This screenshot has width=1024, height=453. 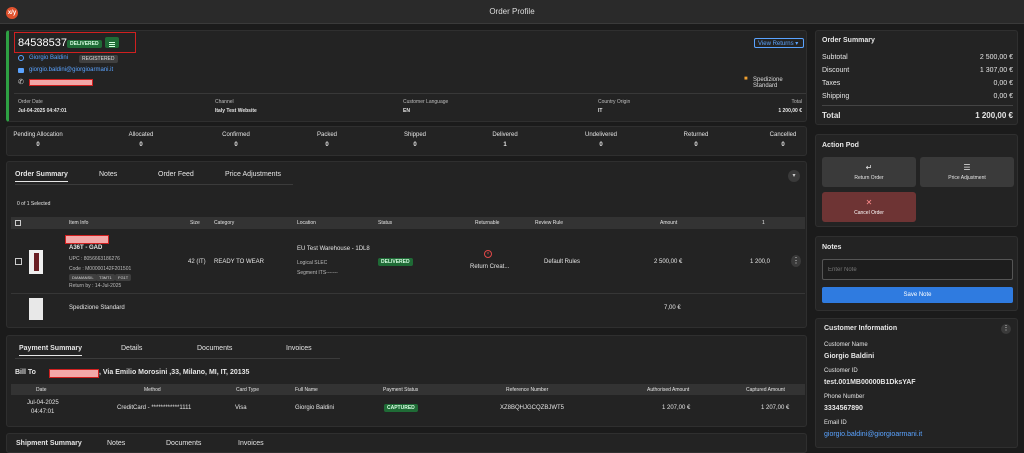 I want to click on price-adjustment-button: ☰ Price Adjustment, so click(x=967, y=172).